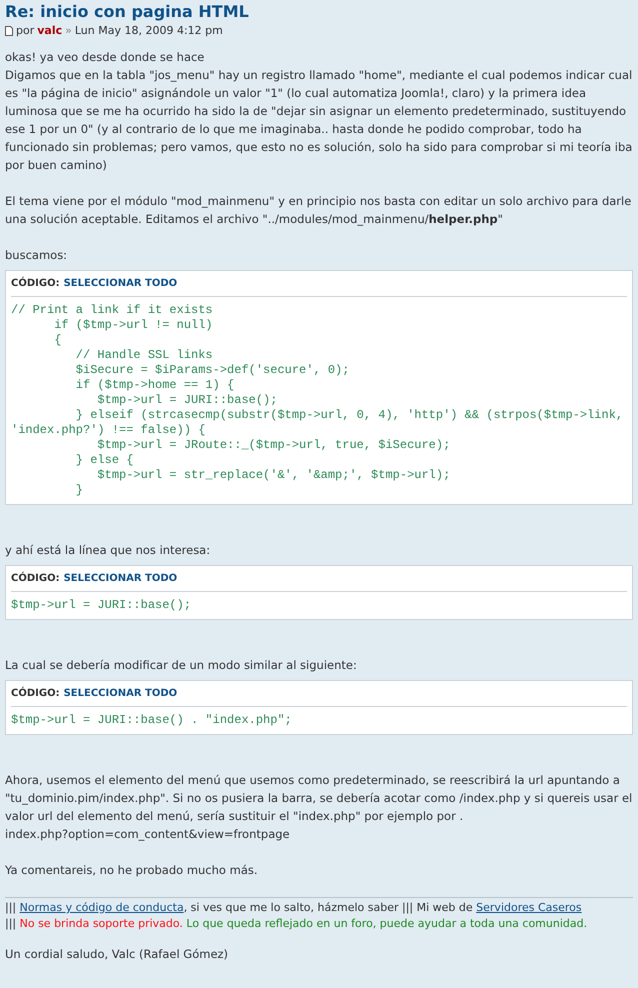 The image size is (638, 988). Describe the element at coordinates (181, 665) in the screenshot. I see `post-paragraph: La cual se debería modificar de un modo similar al siguiente:` at that location.